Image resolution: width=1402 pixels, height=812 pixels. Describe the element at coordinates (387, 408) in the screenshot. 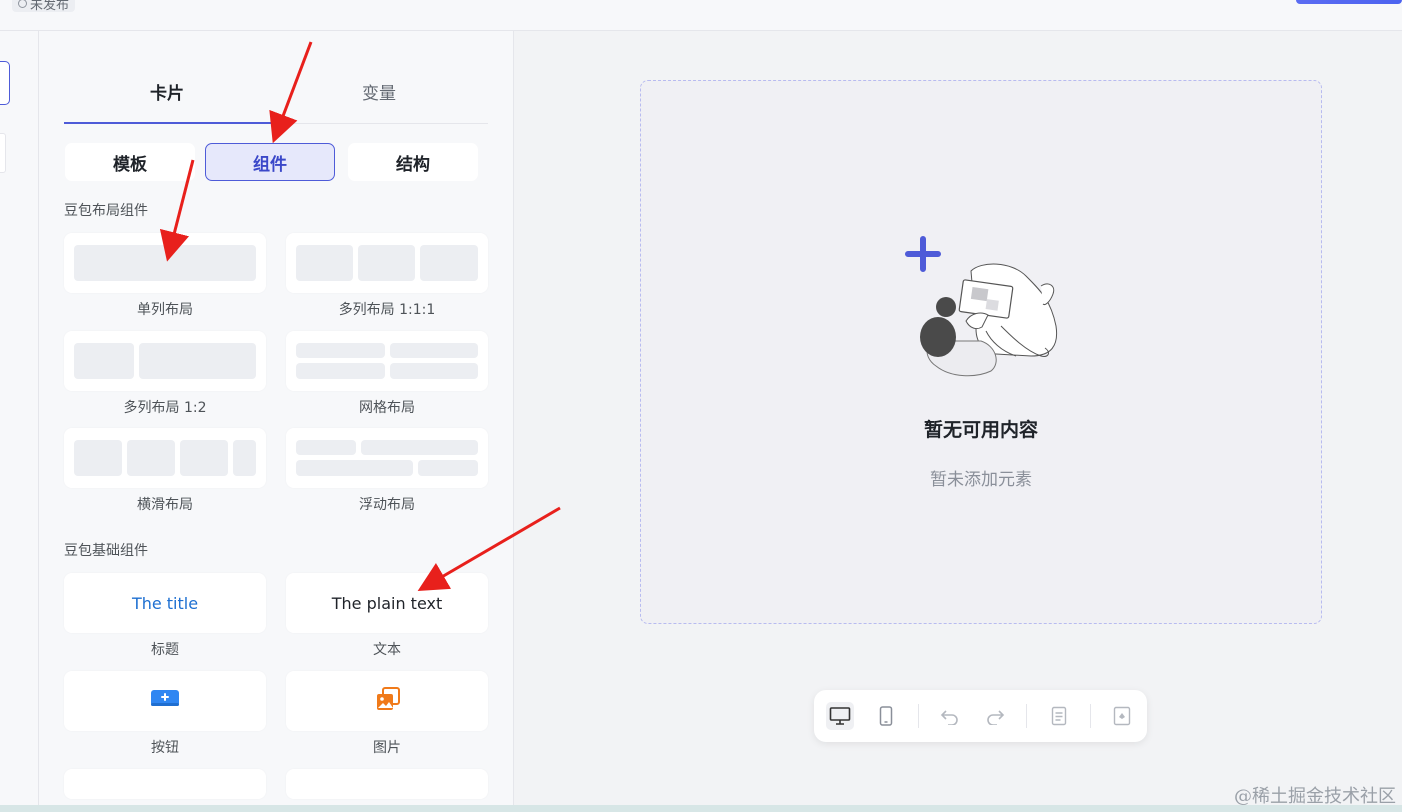

I see `component-label: 网格布局` at that location.